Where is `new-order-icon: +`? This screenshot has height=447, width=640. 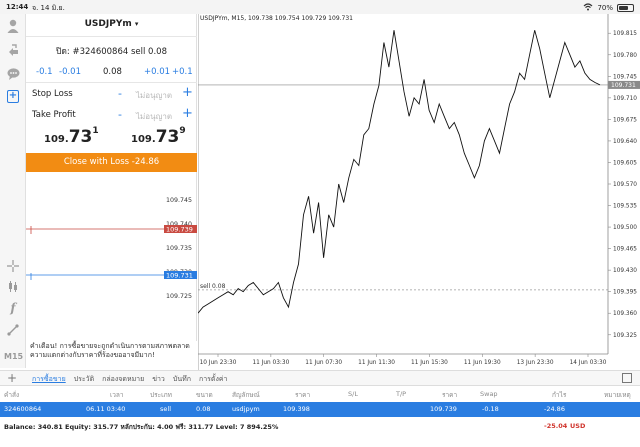
new-order-icon: + is located at coordinates (13, 96).